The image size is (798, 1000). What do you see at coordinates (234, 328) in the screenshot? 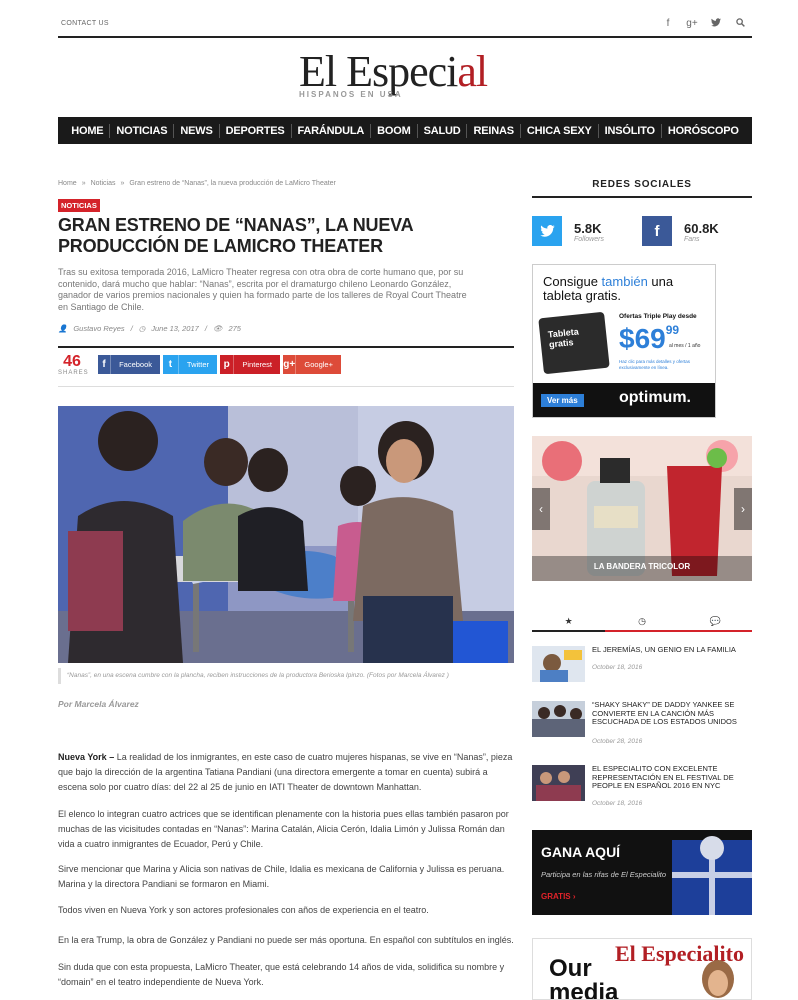
I see `view-count: 275` at bounding box center [234, 328].